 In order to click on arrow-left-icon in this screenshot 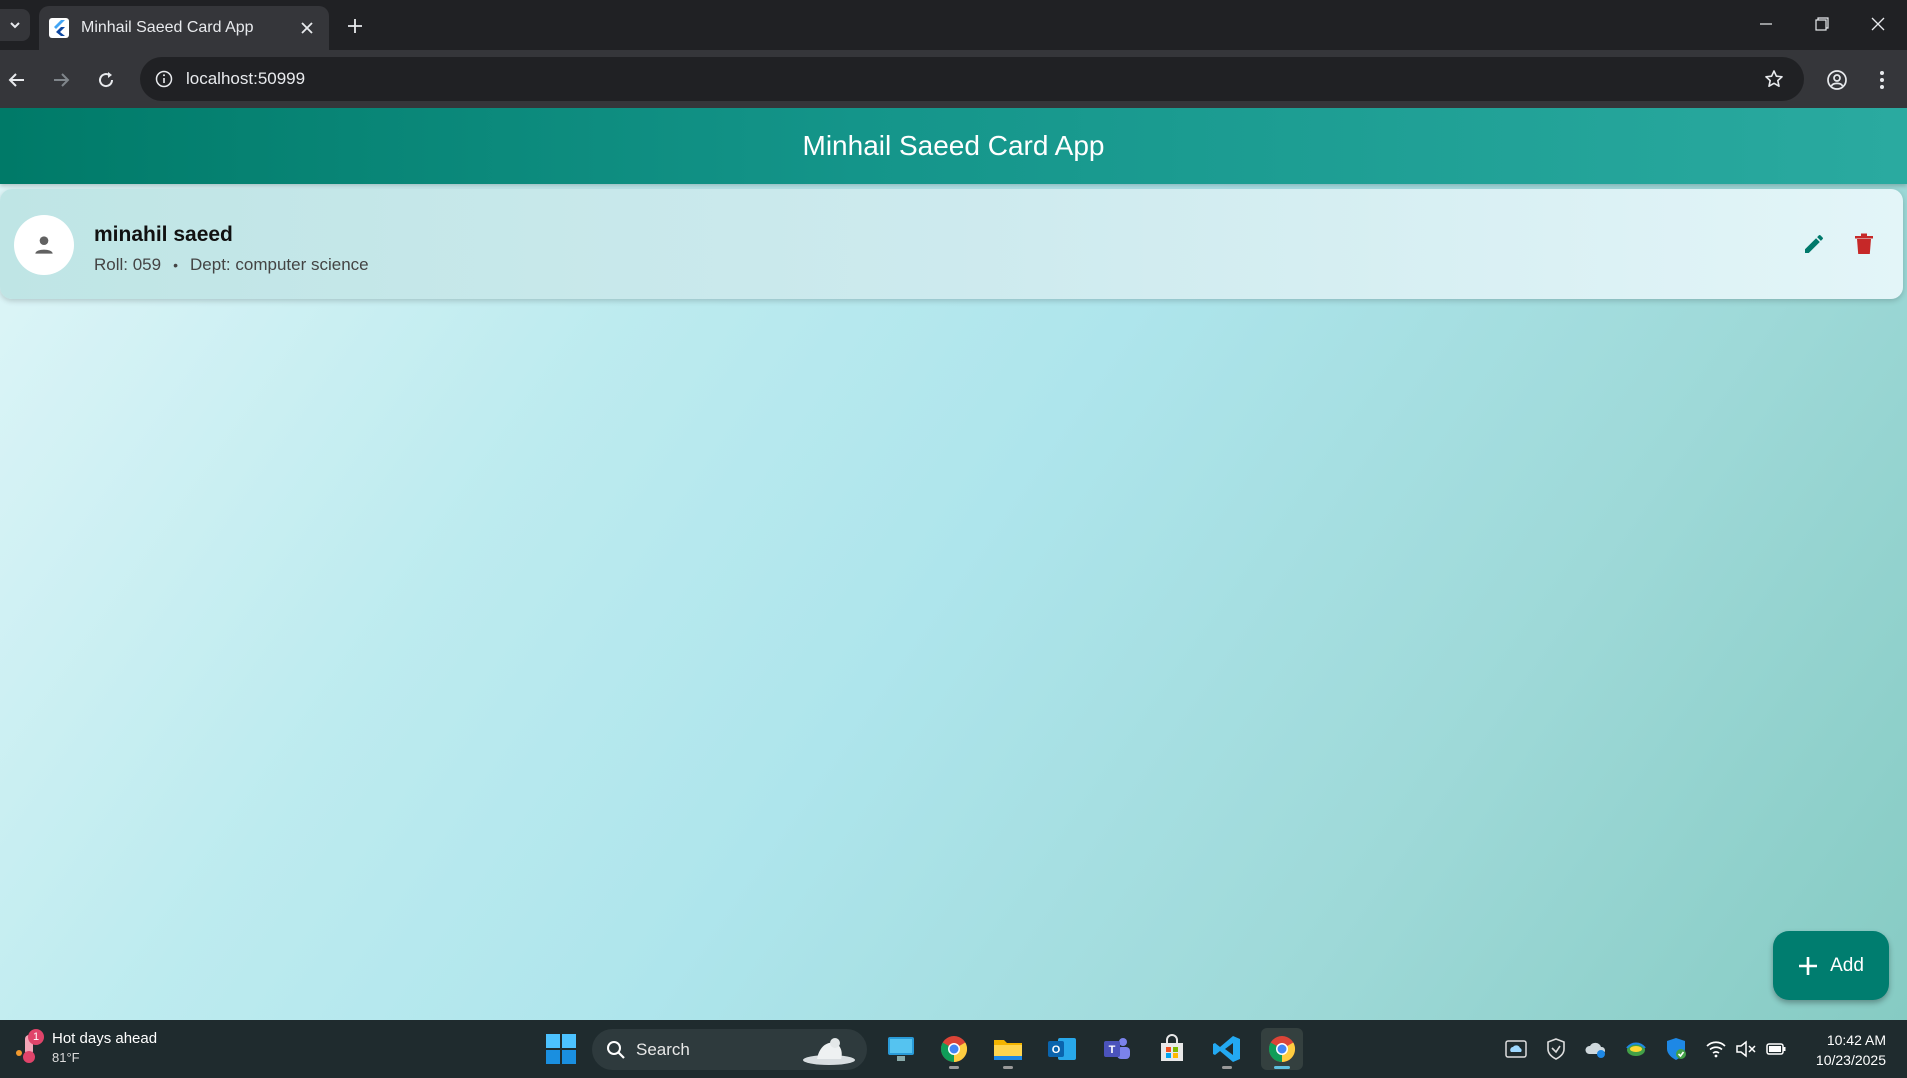, I will do `click(16, 80)`.